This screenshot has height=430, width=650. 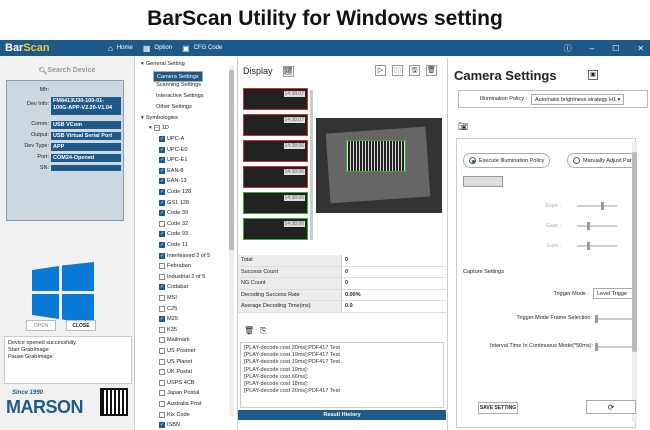 What do you see at coordinates (120, 48) in the screenshot?
I see `nav-home: ⌂ Home` at bounding box center [120, 48].